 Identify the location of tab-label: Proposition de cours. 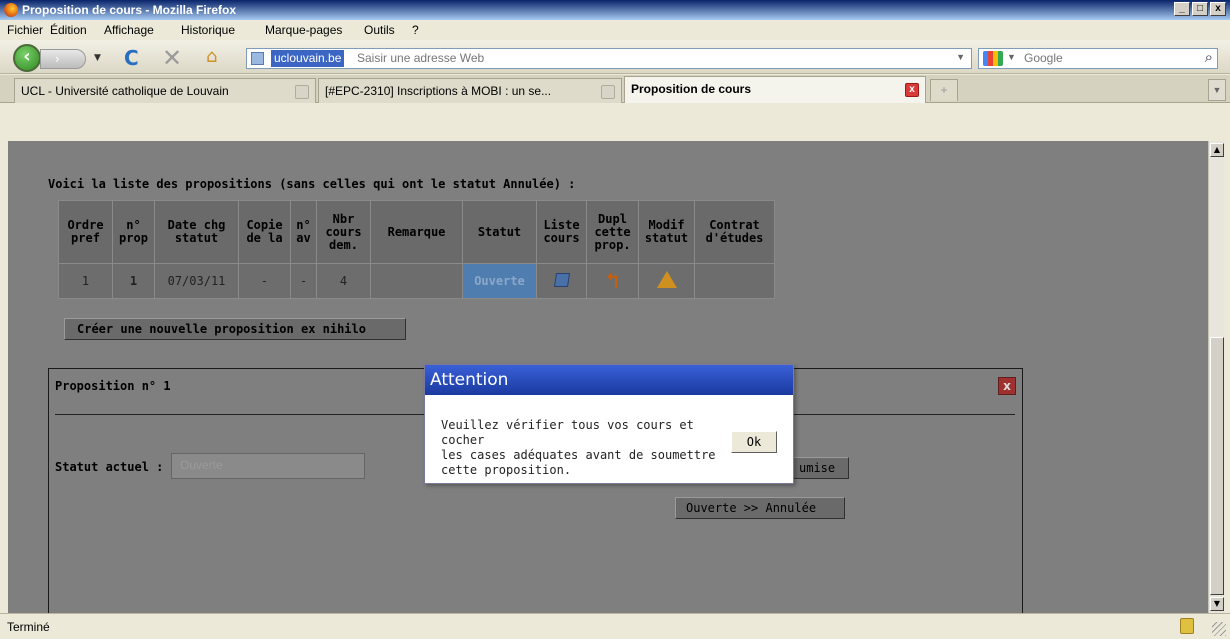
(691, 89).